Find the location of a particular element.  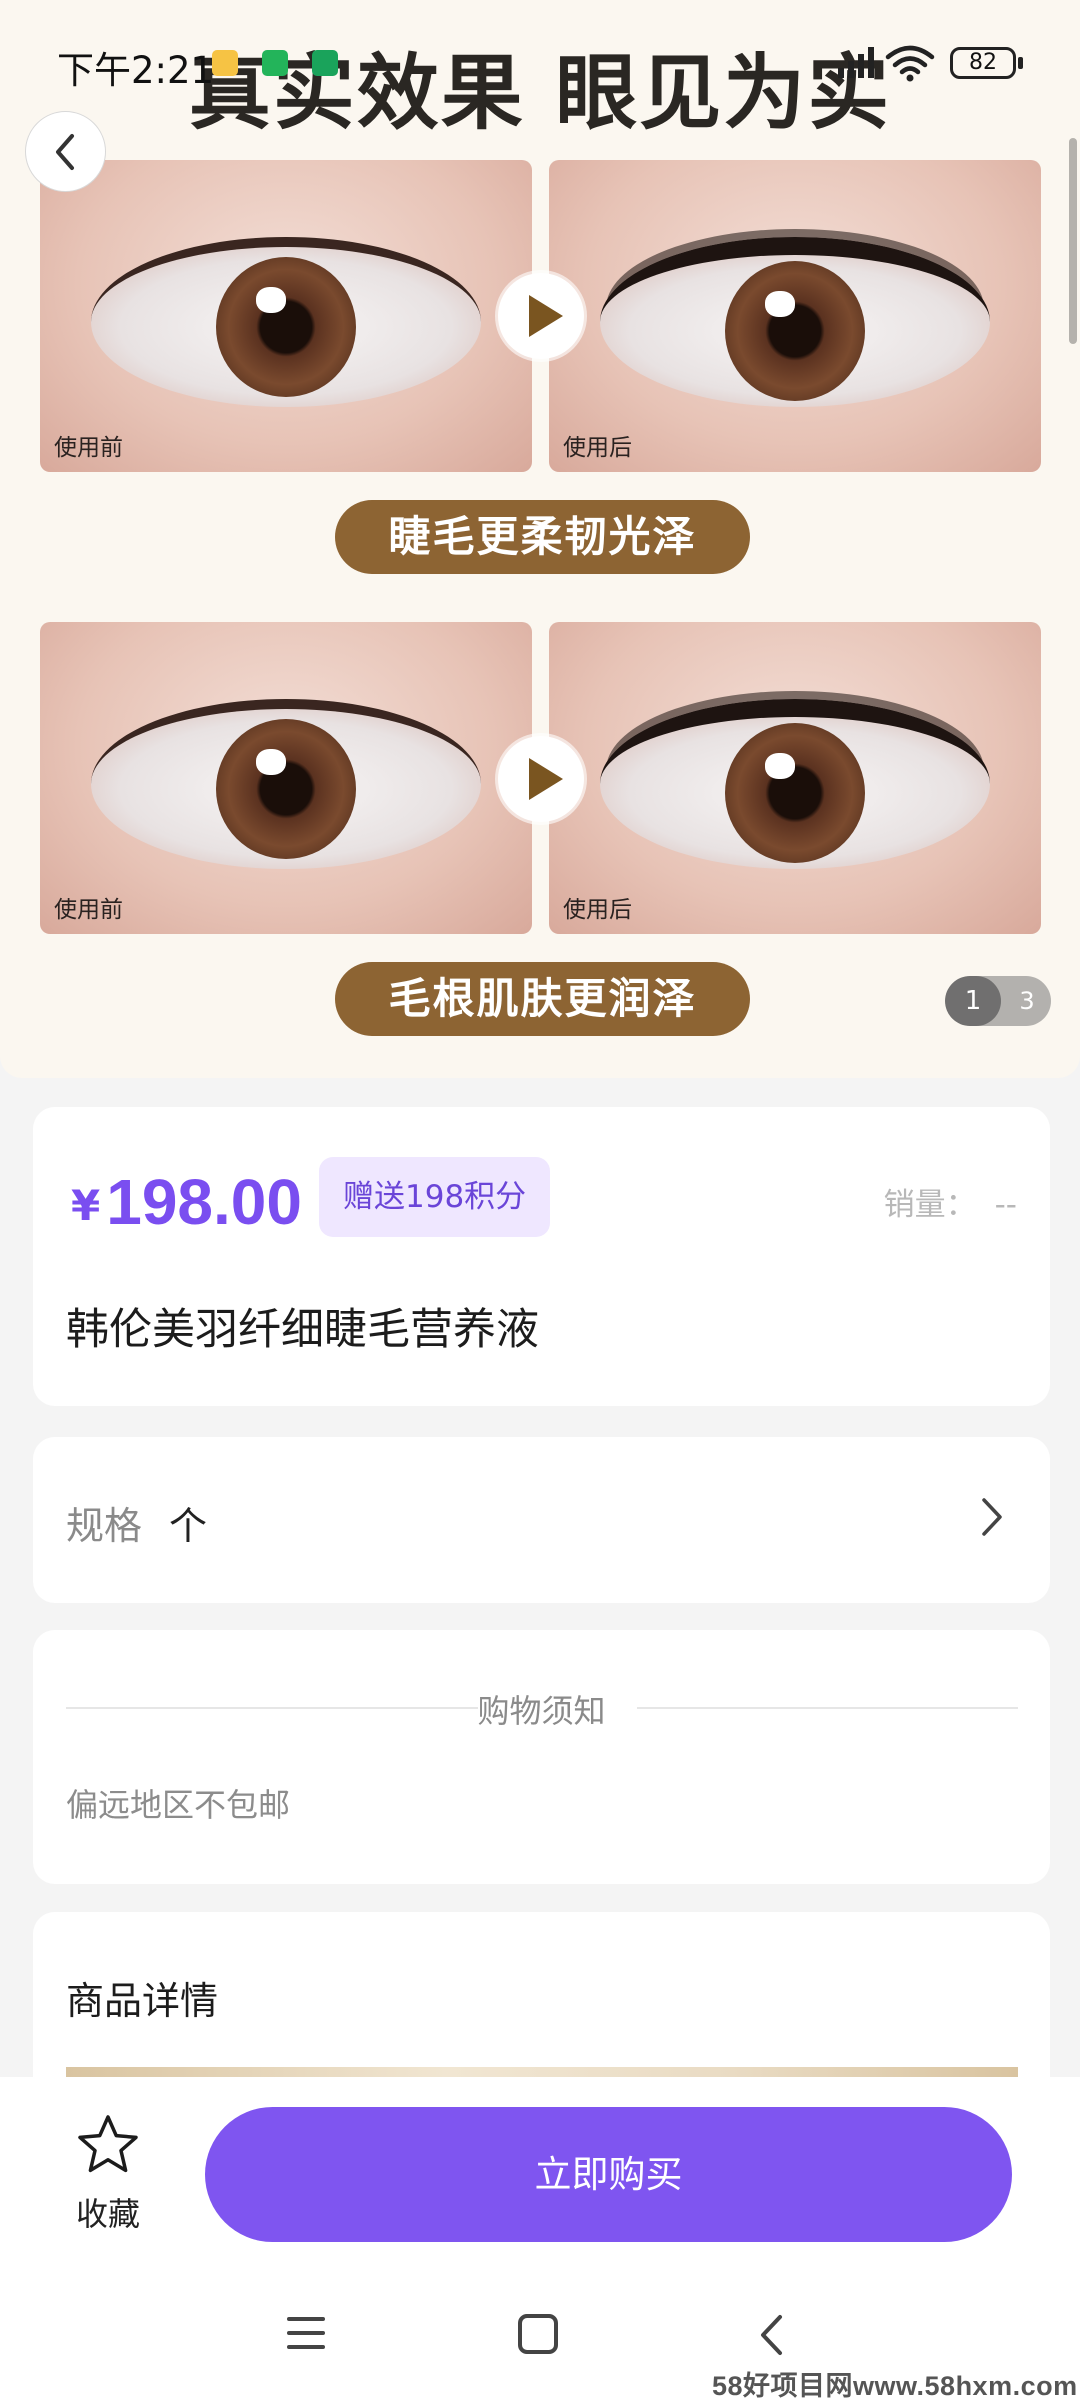

after-photo-1: 使用后 is located at coordinates (795, 316).